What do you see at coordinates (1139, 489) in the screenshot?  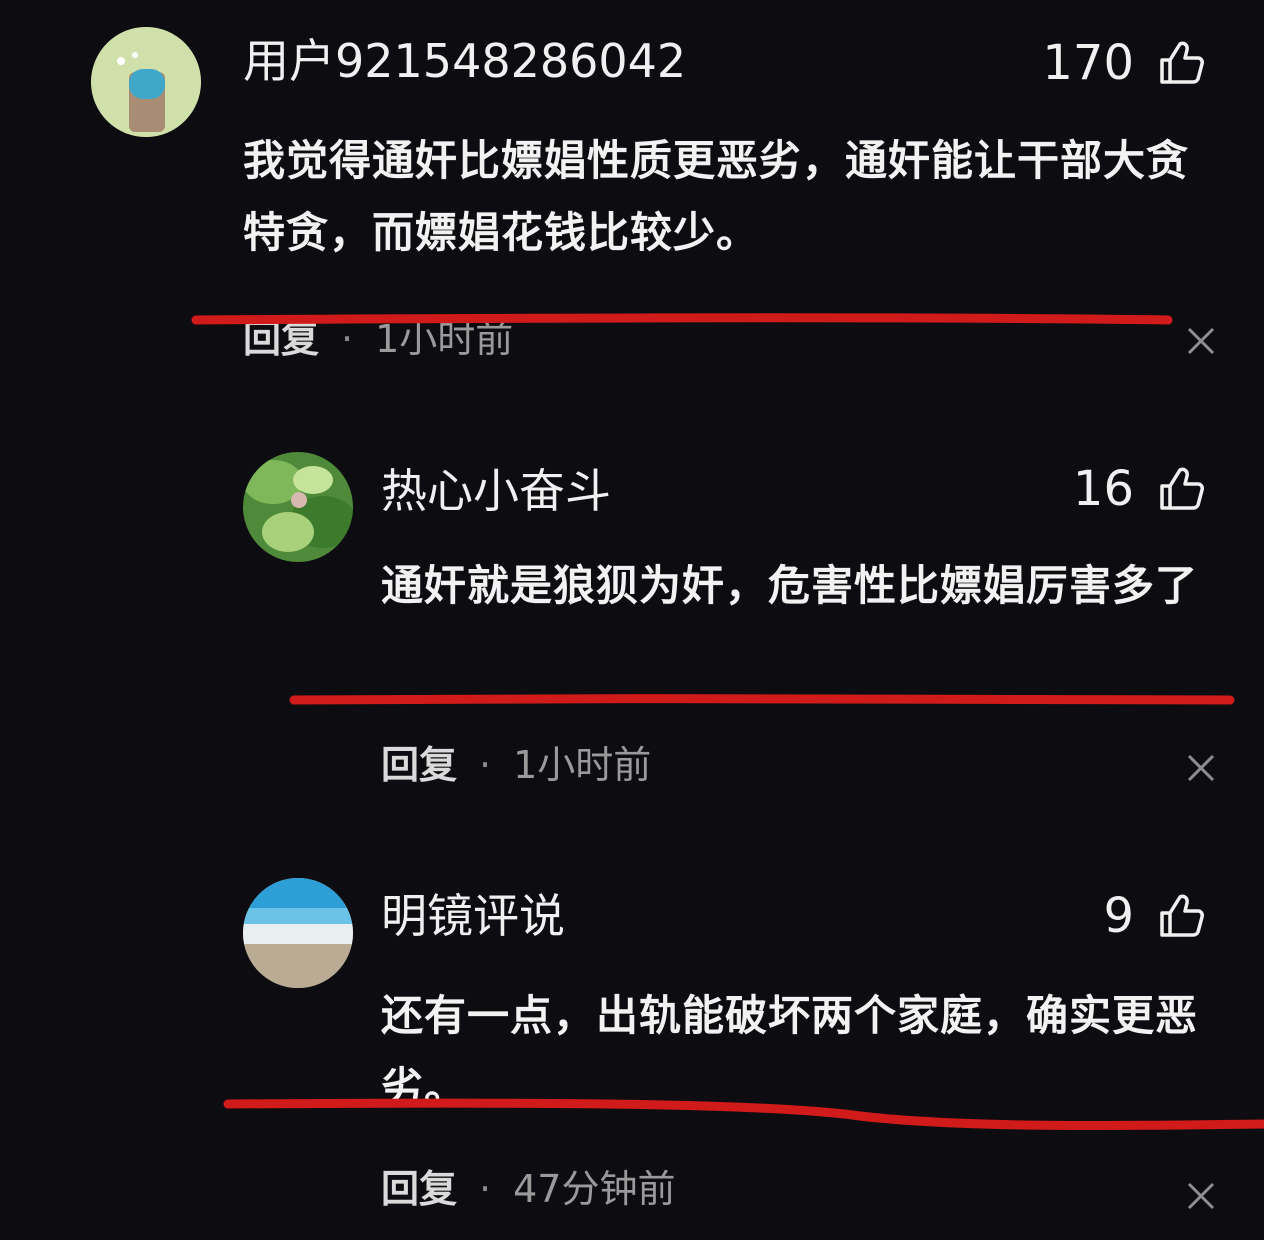 I see `like-group: 16` at bounding box center [1139, 489].